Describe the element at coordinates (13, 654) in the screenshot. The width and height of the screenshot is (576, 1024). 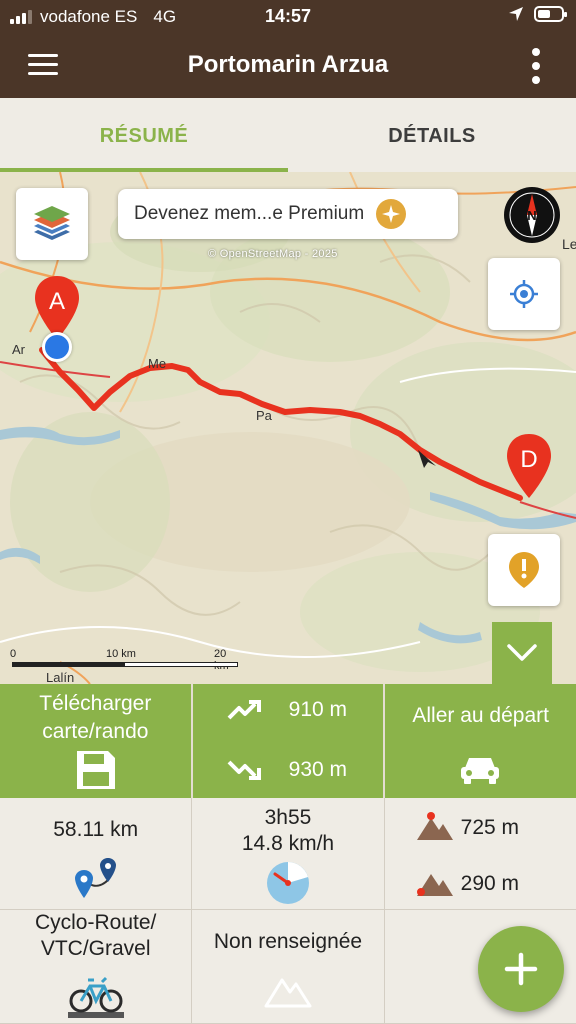
I see `scale-zero: 0` at that location.